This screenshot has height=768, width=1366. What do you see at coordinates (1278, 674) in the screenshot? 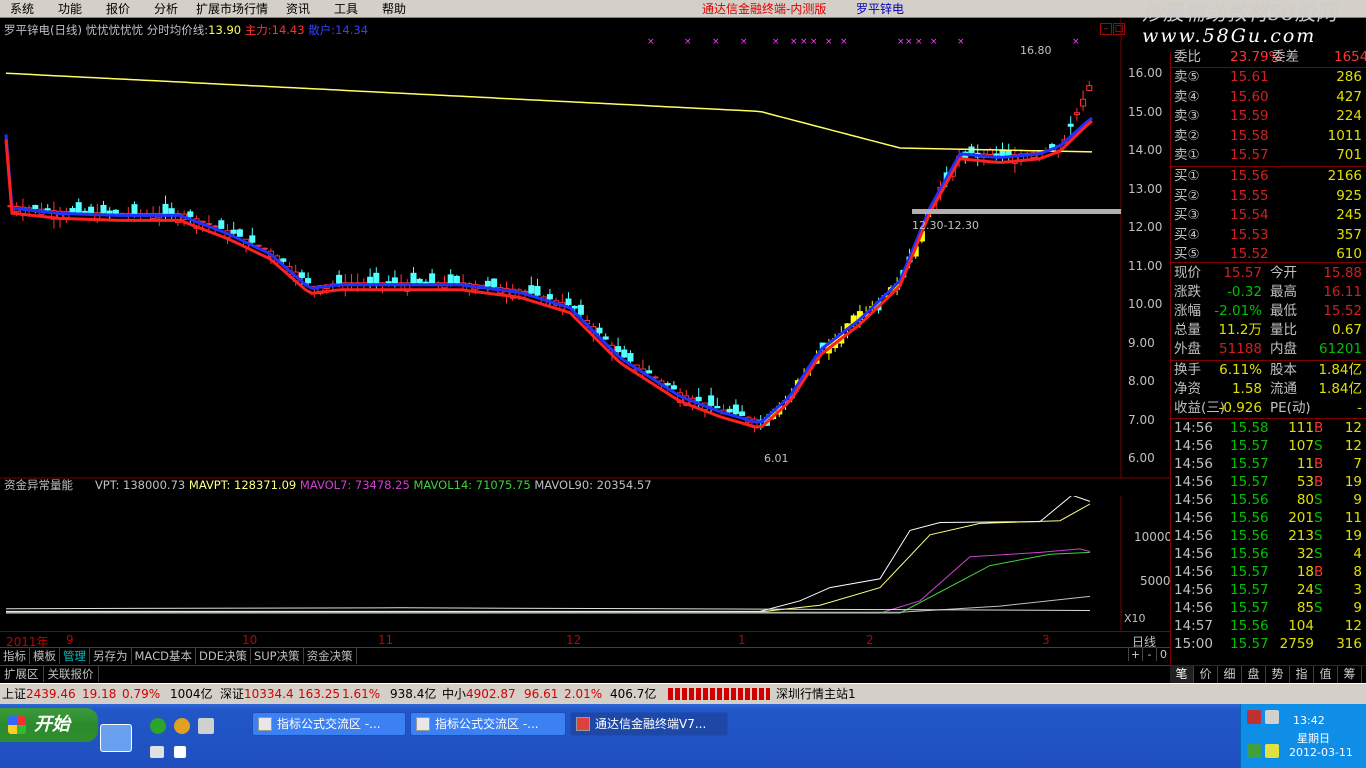
I see `quote-tab: 势` at bounding box center [1278, 674].